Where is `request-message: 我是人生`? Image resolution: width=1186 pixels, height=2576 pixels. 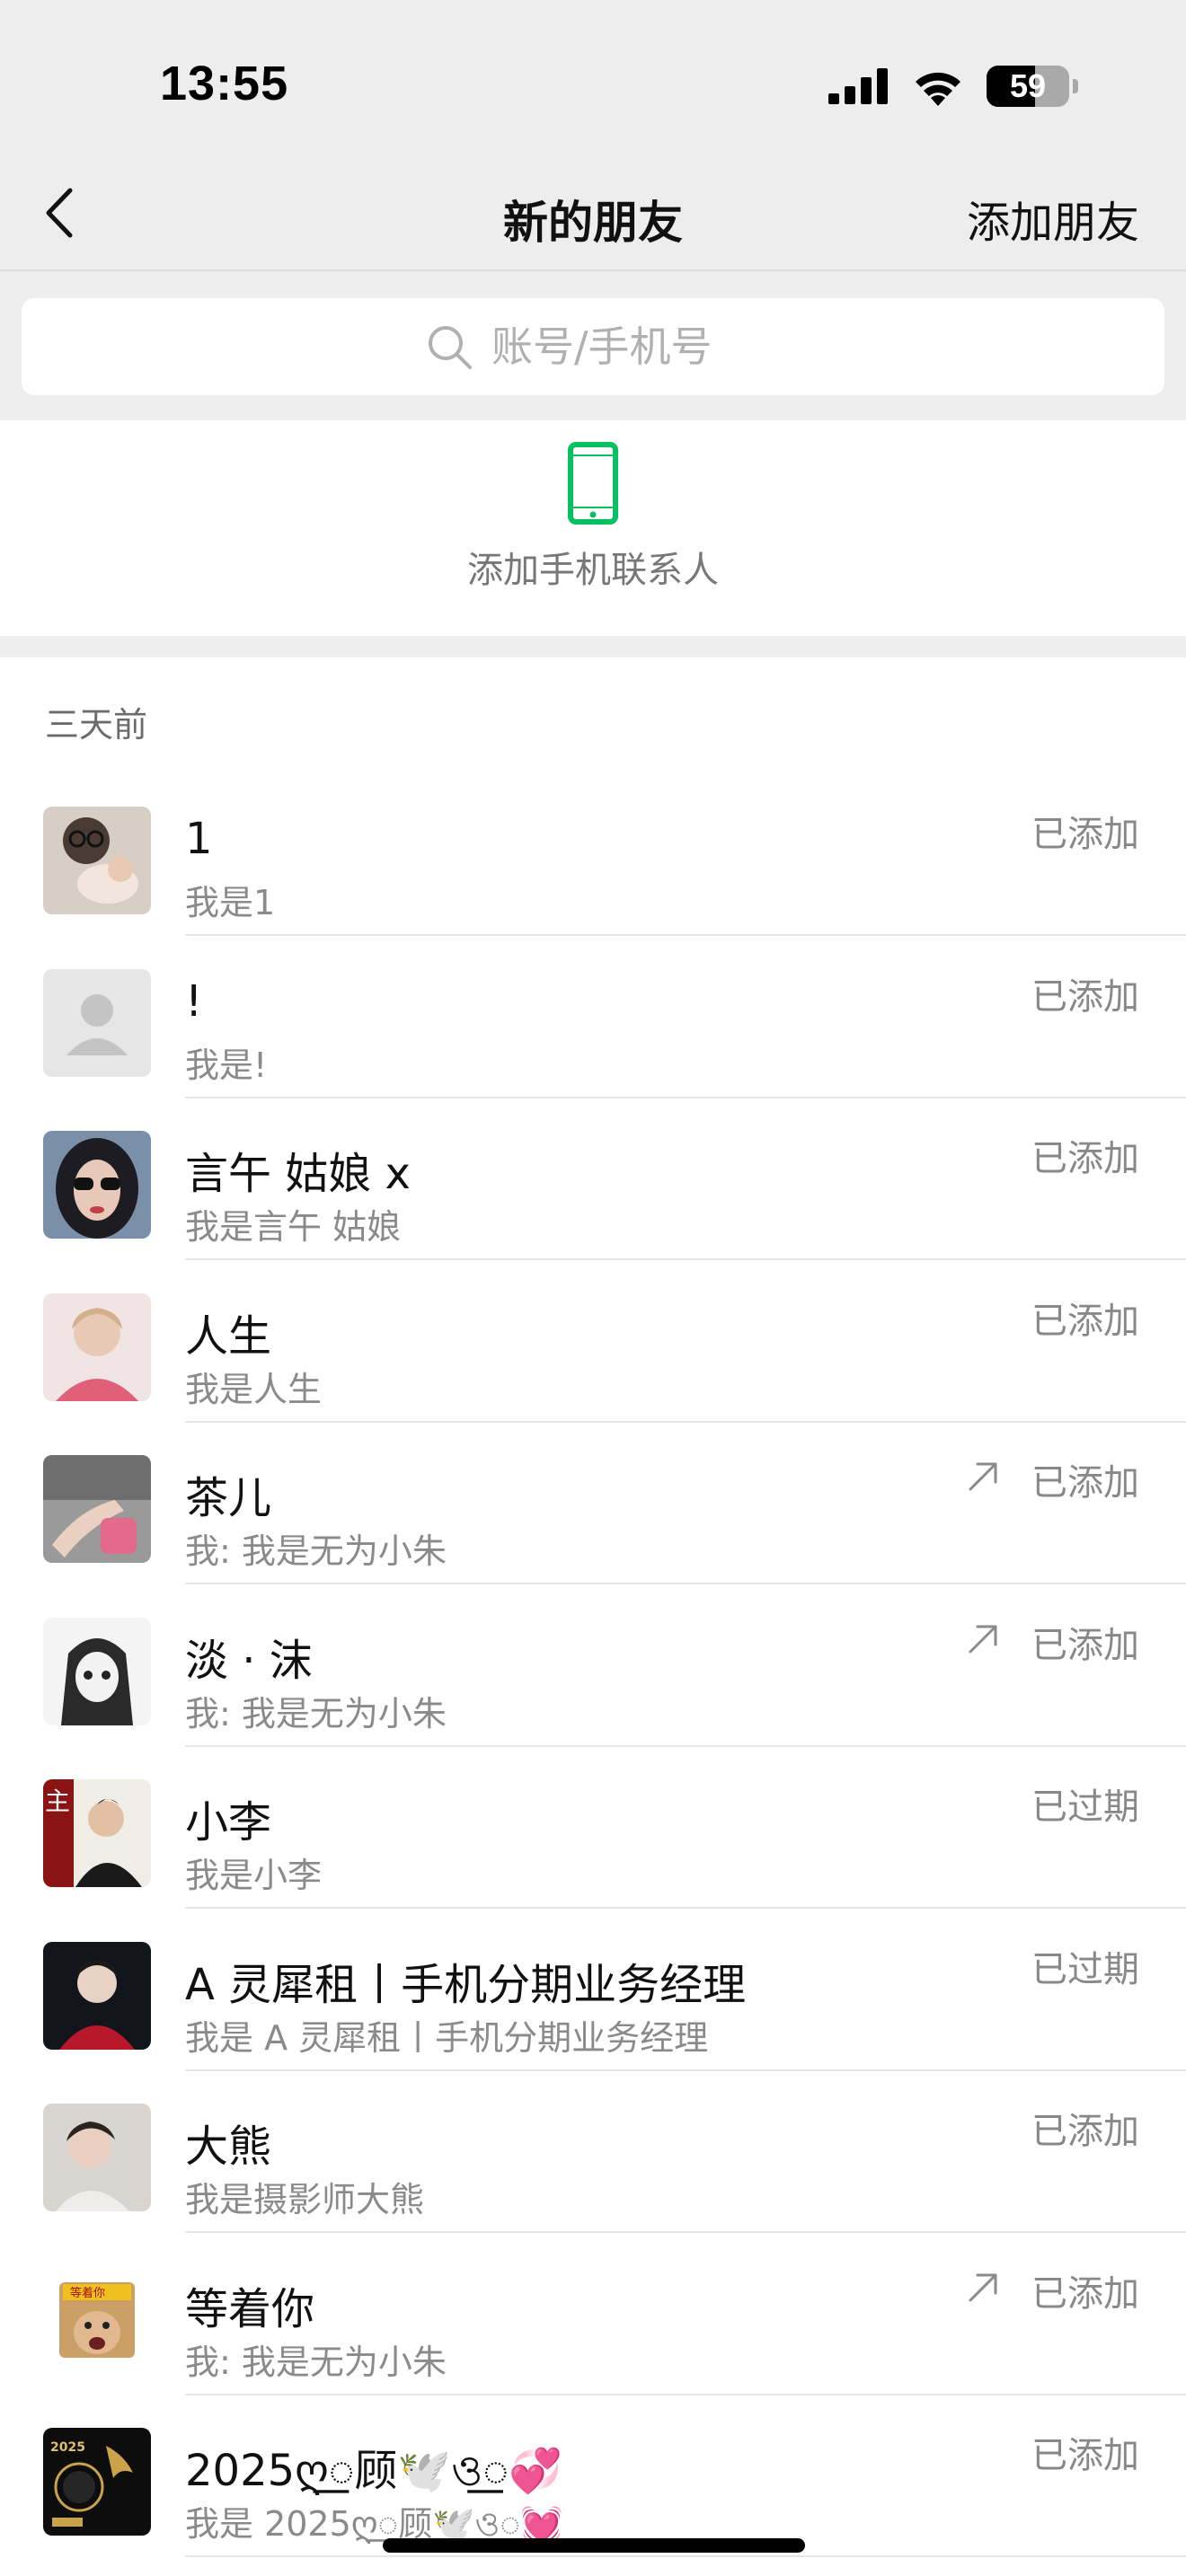
request-message: 我是人生 is located at coordinates (254, 1389).